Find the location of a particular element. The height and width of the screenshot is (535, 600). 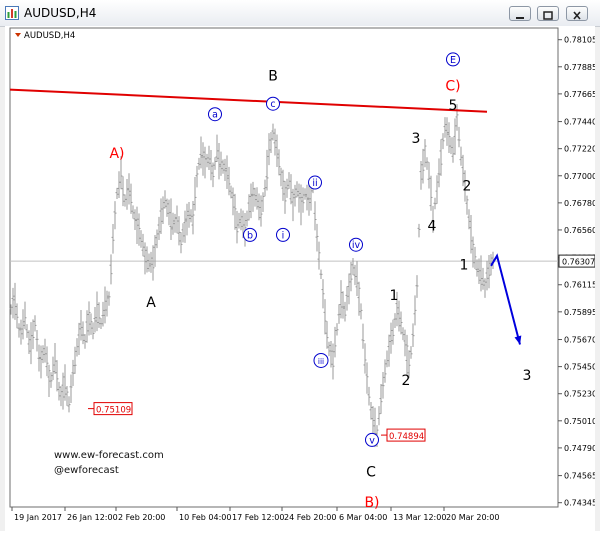

wave-label-text: v is located at coordinates (372, 440).